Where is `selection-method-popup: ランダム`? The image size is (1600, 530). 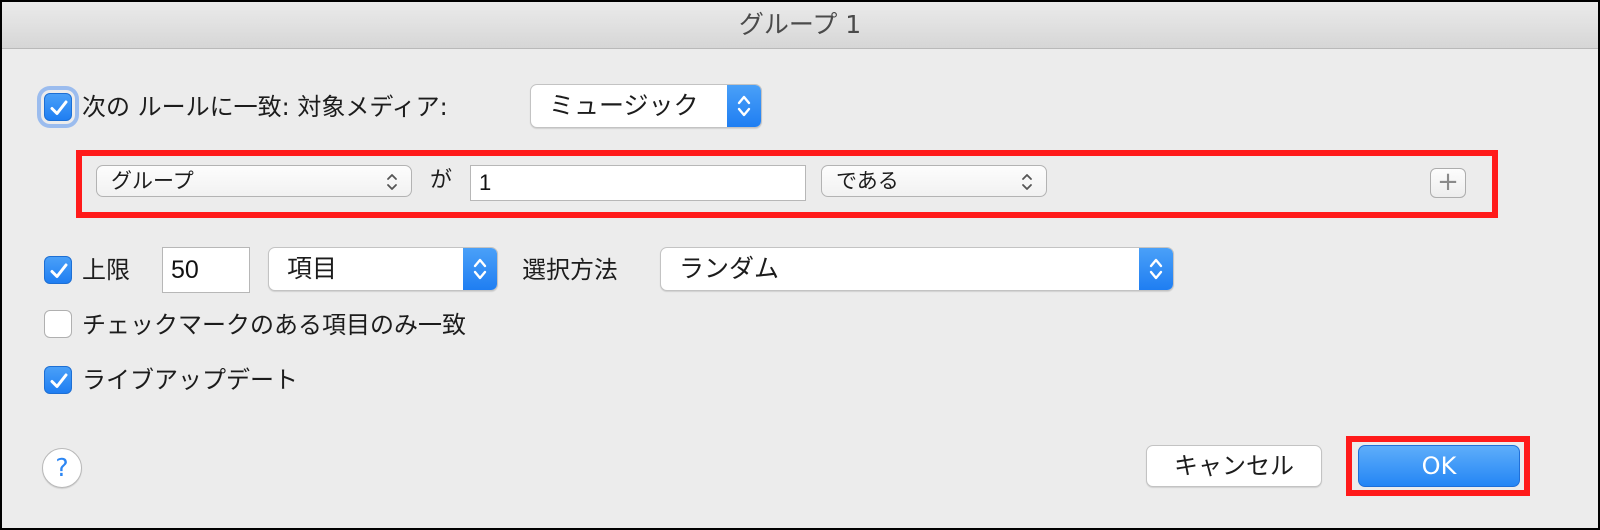
selection-method-popup: ランダム is located at coordinates (917, 269).